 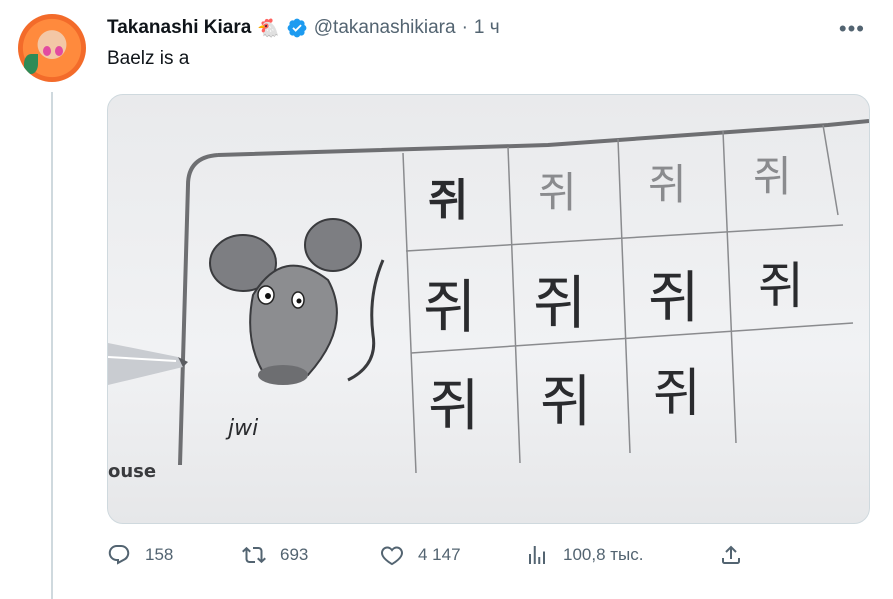 I want to click on romanization-label: jwi, so click(x=241, y=428).